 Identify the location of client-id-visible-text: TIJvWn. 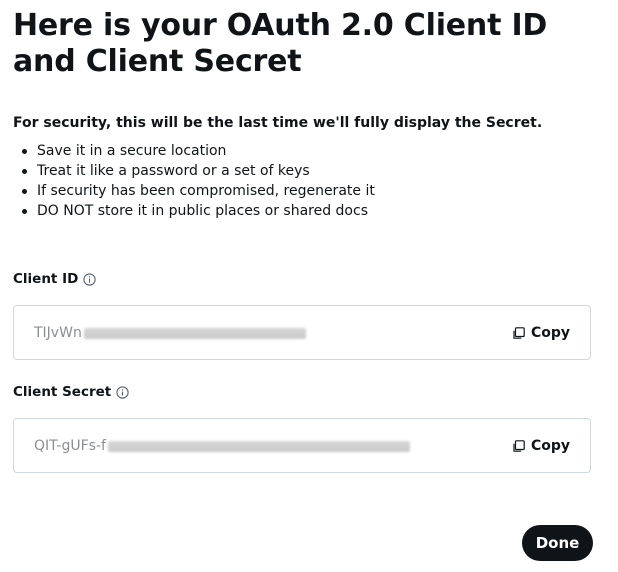
(58, 333).